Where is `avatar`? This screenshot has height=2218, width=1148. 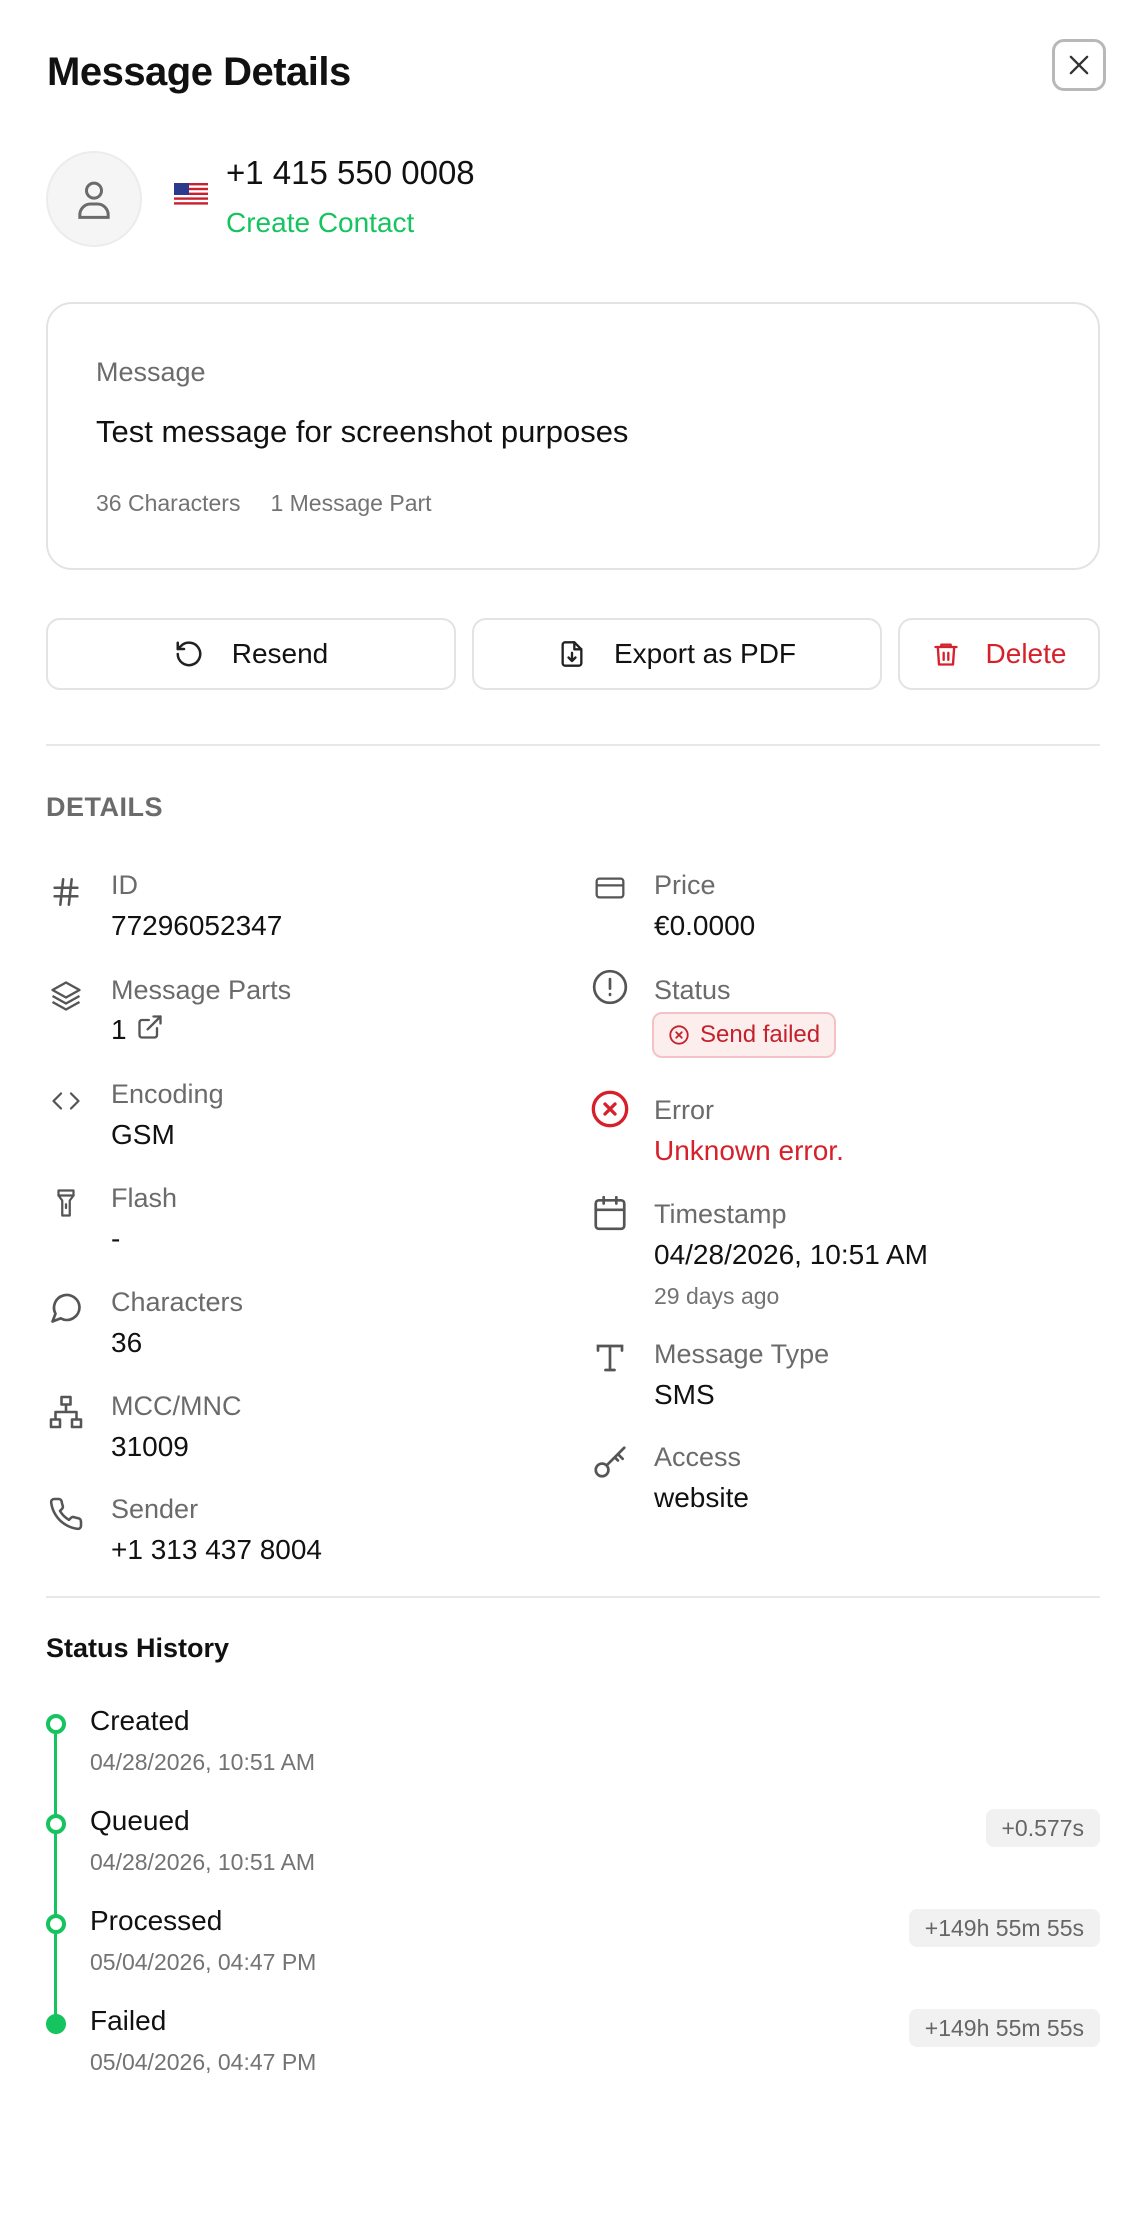 avatar is located at coordinates (94, 199).